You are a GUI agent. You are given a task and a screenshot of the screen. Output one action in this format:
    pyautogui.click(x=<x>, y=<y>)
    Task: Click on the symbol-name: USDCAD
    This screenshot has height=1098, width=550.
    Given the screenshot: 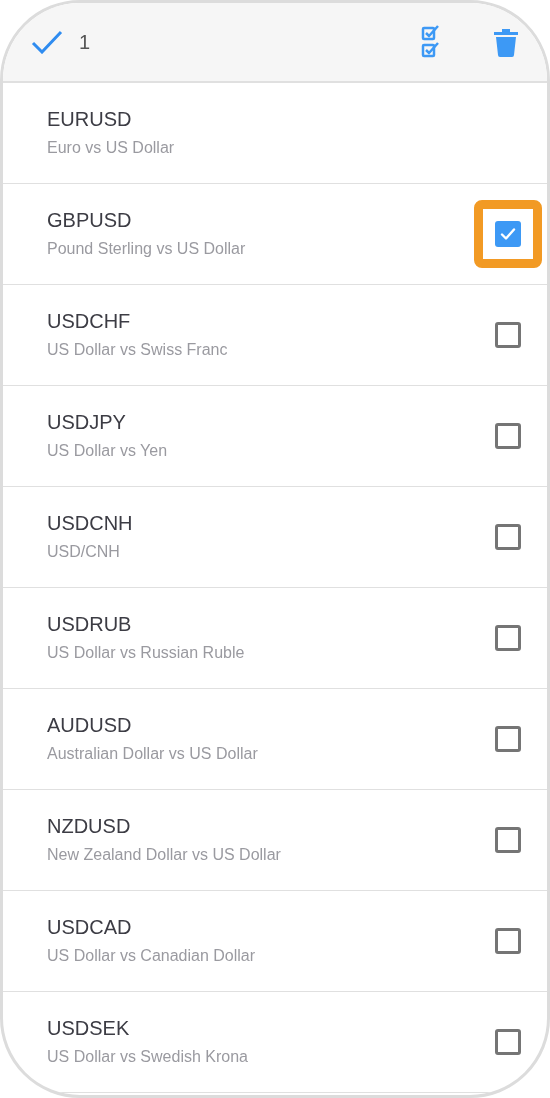 What is the action you would take?
    pyautogui.click(x=90, y=927)
    